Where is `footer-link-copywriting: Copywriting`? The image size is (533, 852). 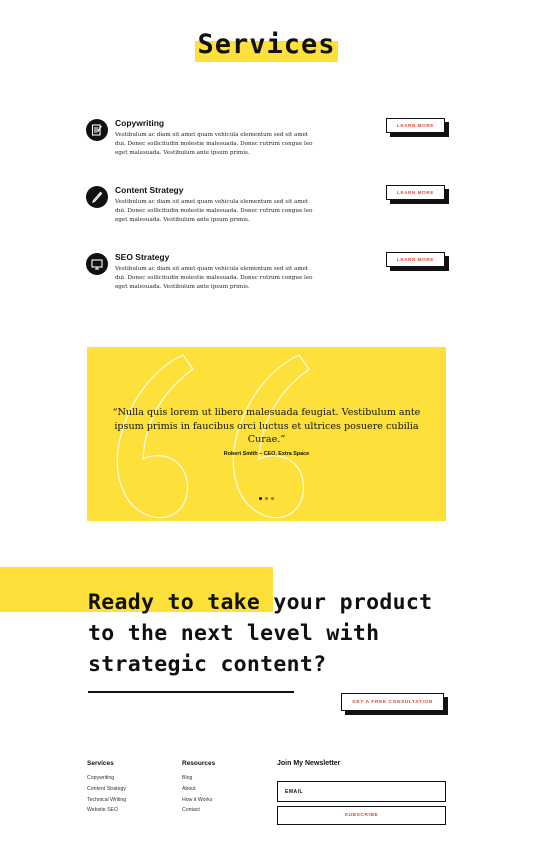 footer-link-copywriting: Copywriting is located at coordinates (106, 778).